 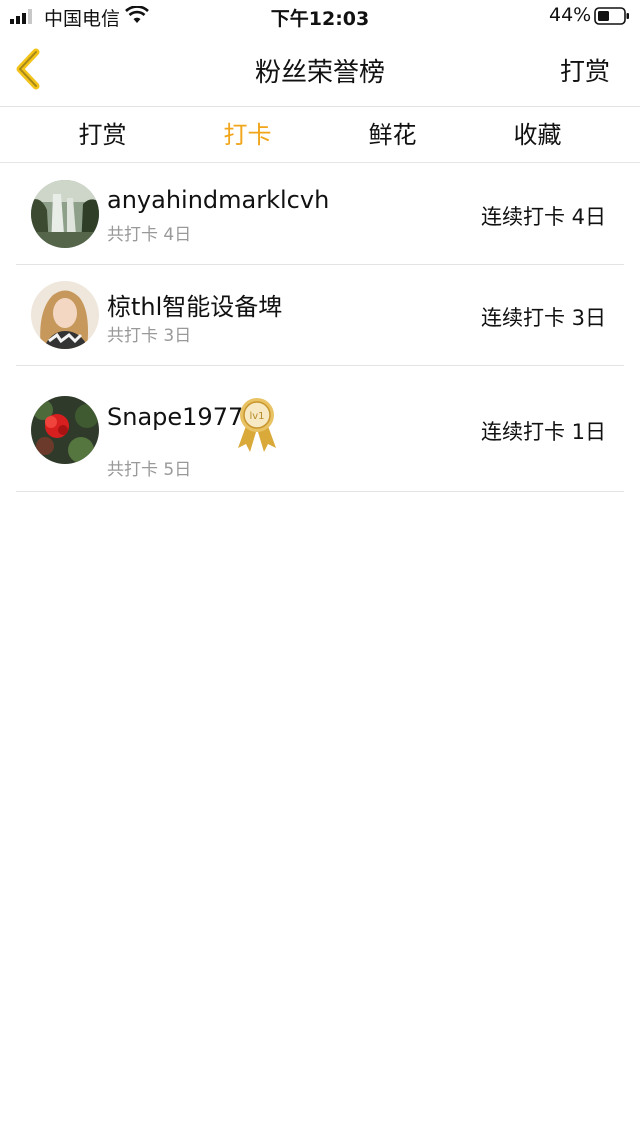 I want to click on tab-bar: 打赏 打卡 鲜花 收藏, so click(x=320, y=135).